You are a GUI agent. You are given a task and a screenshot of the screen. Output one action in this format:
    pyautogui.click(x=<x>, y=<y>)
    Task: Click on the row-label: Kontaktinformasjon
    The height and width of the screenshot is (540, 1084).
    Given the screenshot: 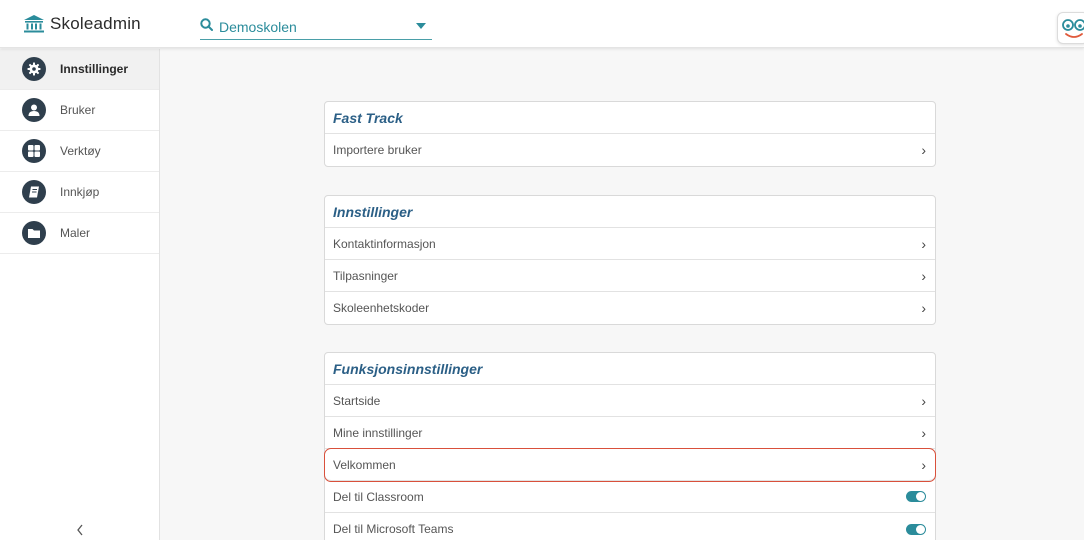 What is the action you would take?
    pyautogui.click(x=384, y=243)
    